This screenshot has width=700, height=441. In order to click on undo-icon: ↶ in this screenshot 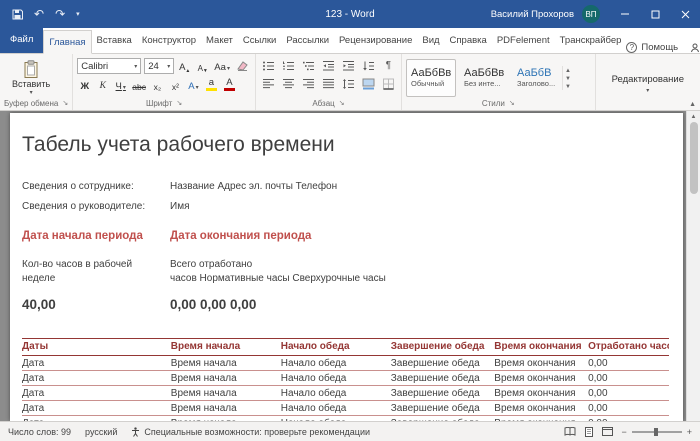, I will do `click(39, 14)`.